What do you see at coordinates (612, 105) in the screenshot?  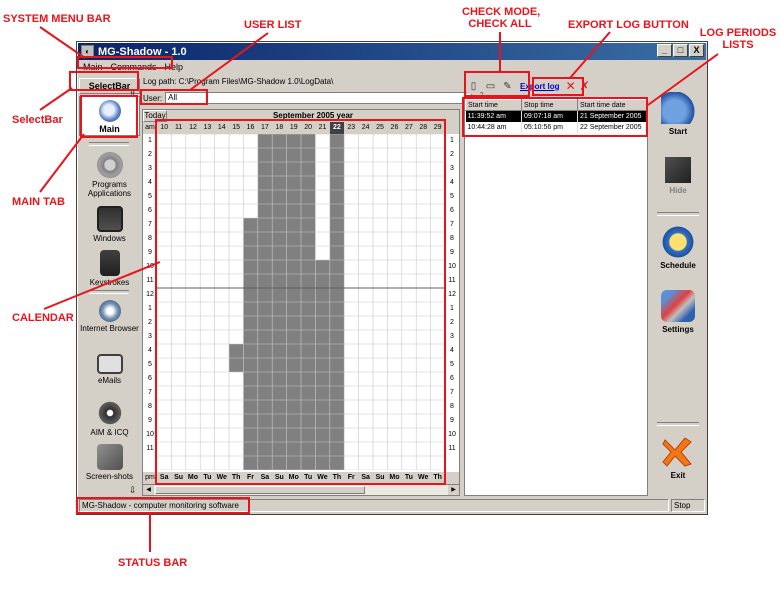 I see `column-start-date: Start time date` at bounding box center [612, 105].